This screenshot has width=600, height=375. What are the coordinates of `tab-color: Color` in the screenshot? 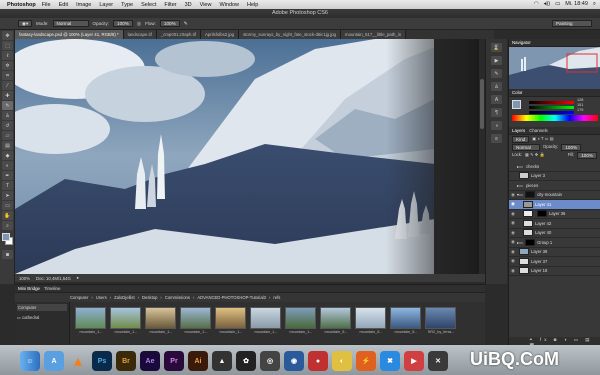 It's located at (517, 92).